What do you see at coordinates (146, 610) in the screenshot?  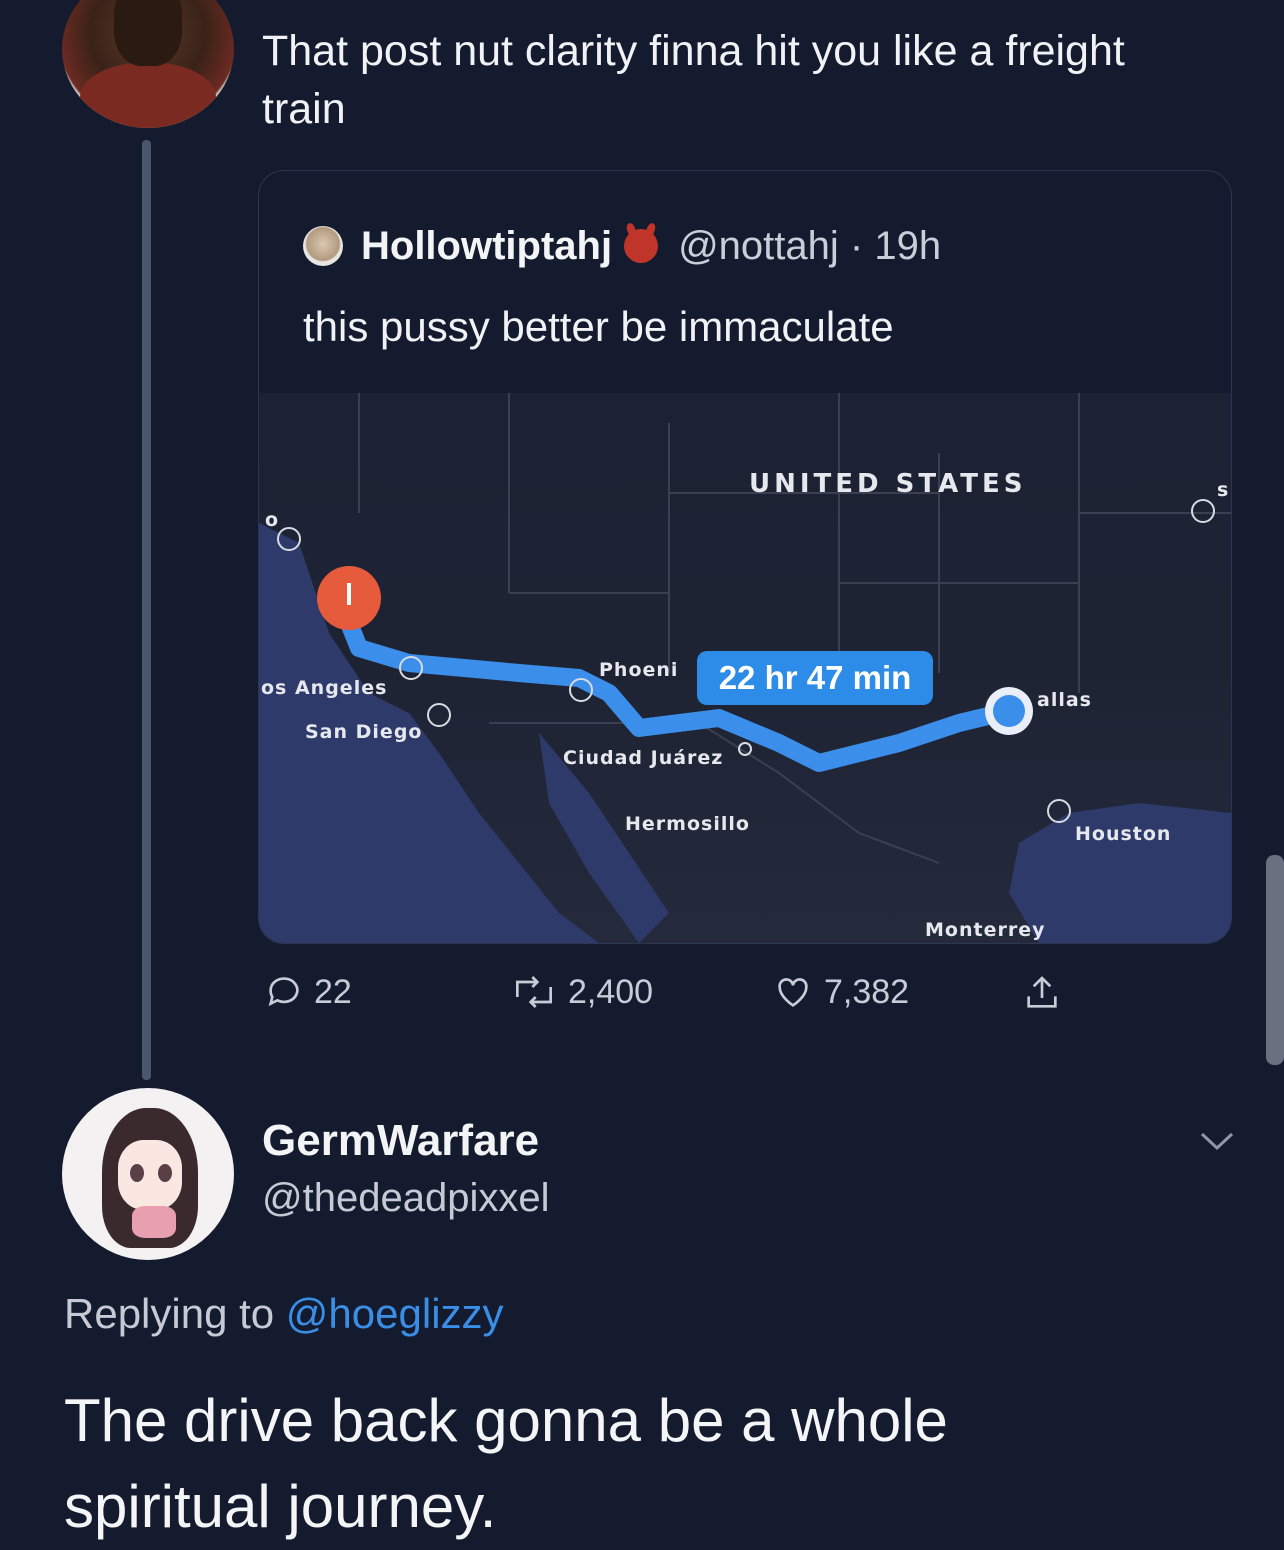 I see `thread-line` at bounding box center [146, 610].